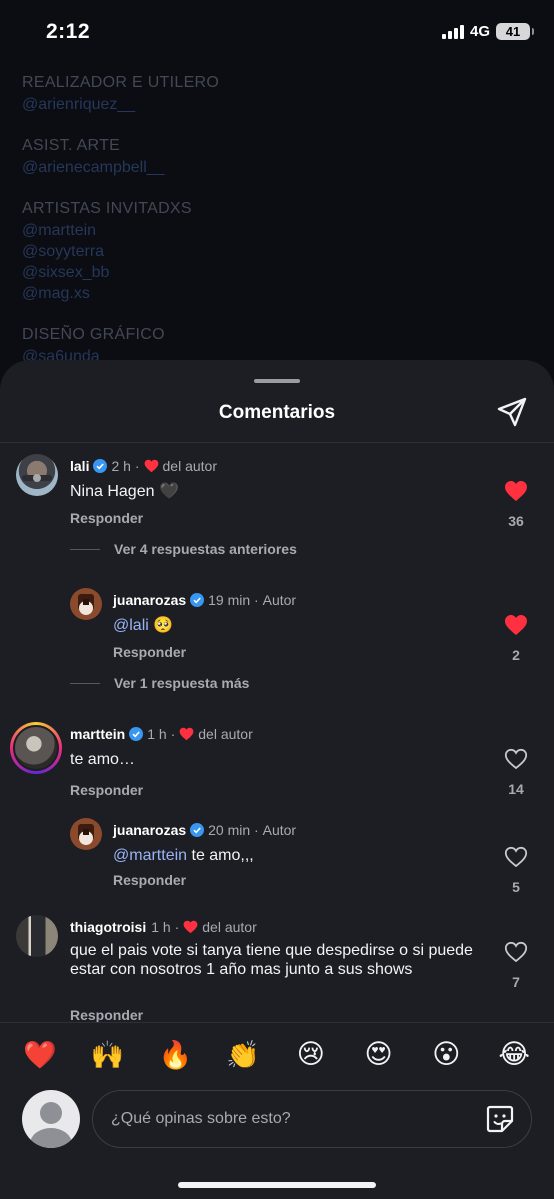  What do you see at coordinates (71, 145) in the screenshot?
I see `credit-heading: ASIST. ARTE` at bounding box center [71, 145].